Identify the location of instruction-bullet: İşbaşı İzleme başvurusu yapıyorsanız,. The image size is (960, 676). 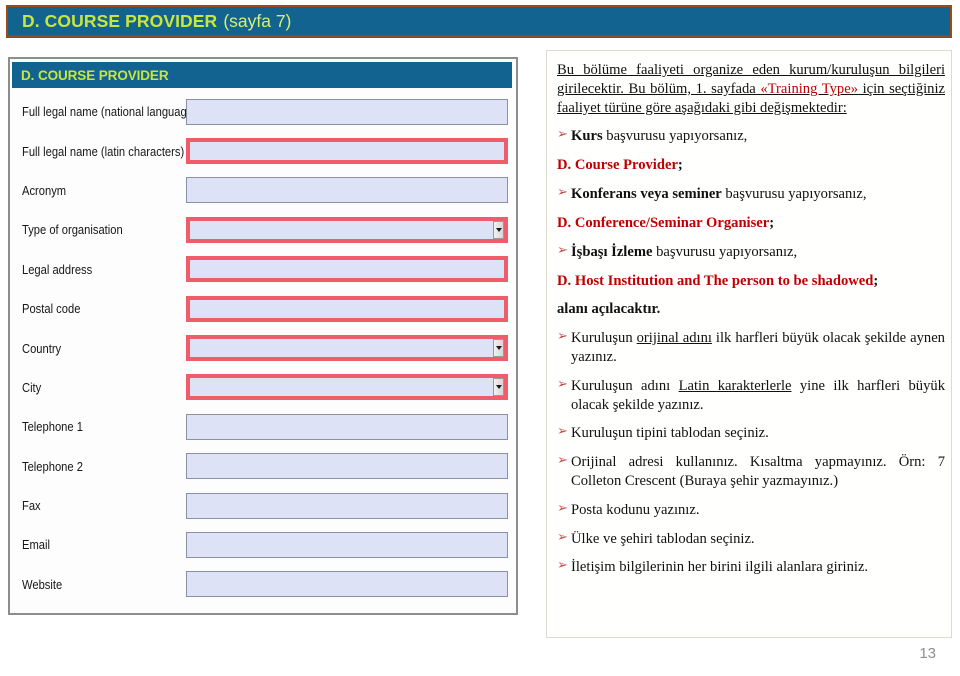
(751, 252).